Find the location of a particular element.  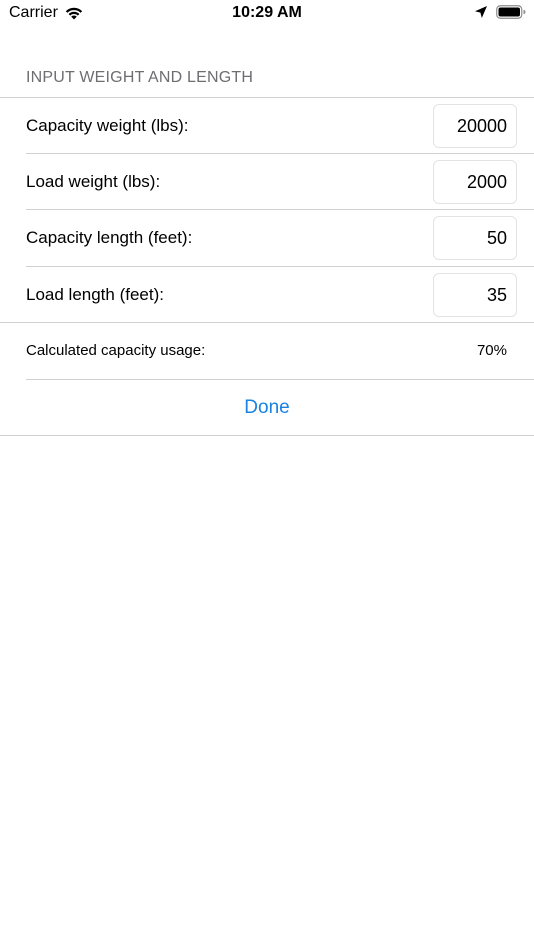

capacity-length-input is located at coordinates (475, 238).